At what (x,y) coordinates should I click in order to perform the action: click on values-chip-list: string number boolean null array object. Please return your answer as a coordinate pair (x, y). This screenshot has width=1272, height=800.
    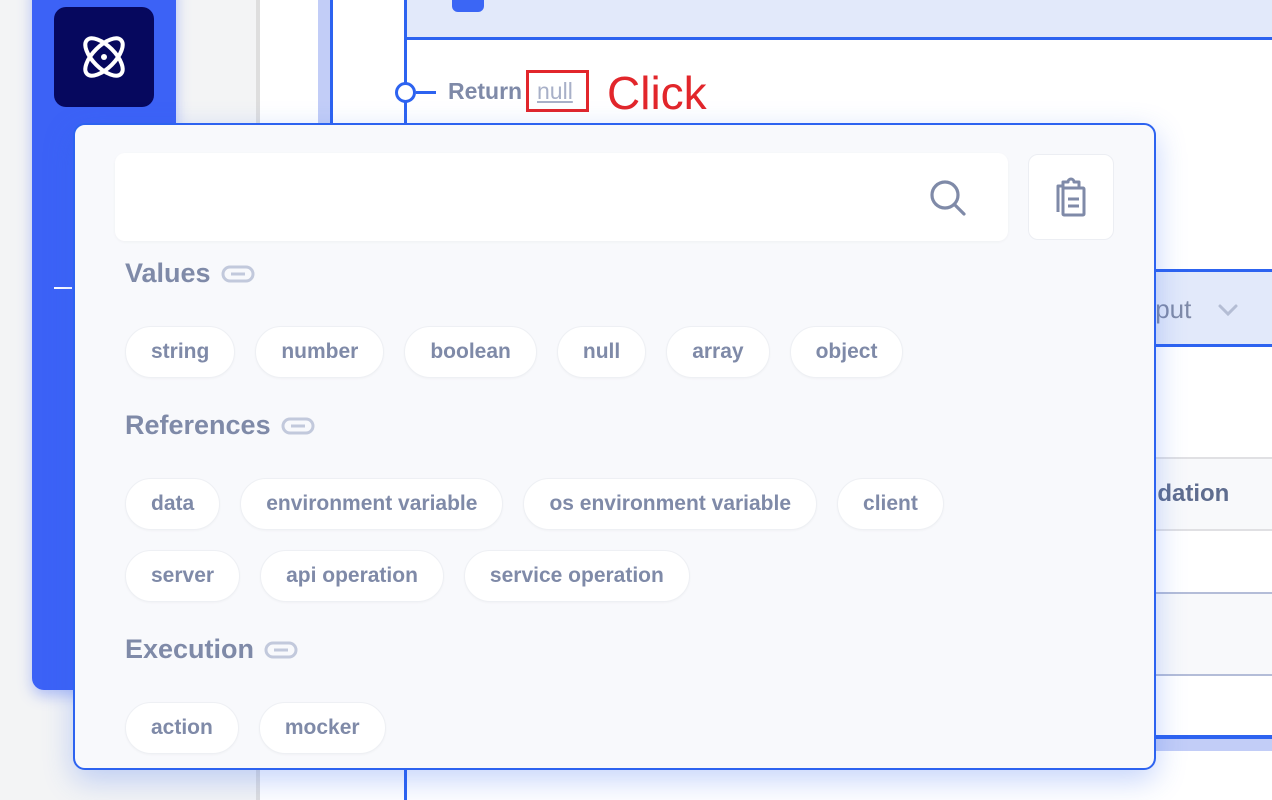
    Looking at the image, I should click on (514, 352).